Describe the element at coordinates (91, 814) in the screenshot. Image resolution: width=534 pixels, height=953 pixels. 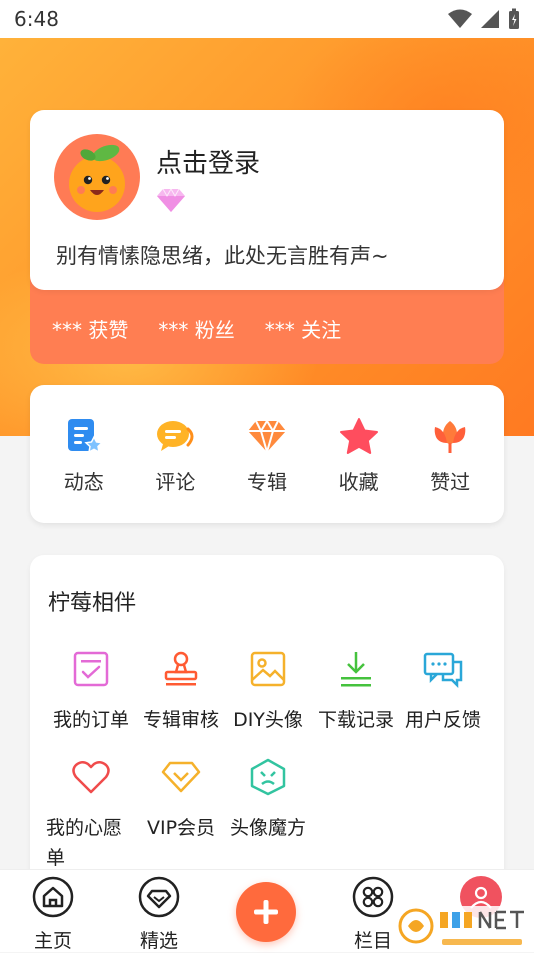
I see `service-wishlist: 我的心愿单` at that location.